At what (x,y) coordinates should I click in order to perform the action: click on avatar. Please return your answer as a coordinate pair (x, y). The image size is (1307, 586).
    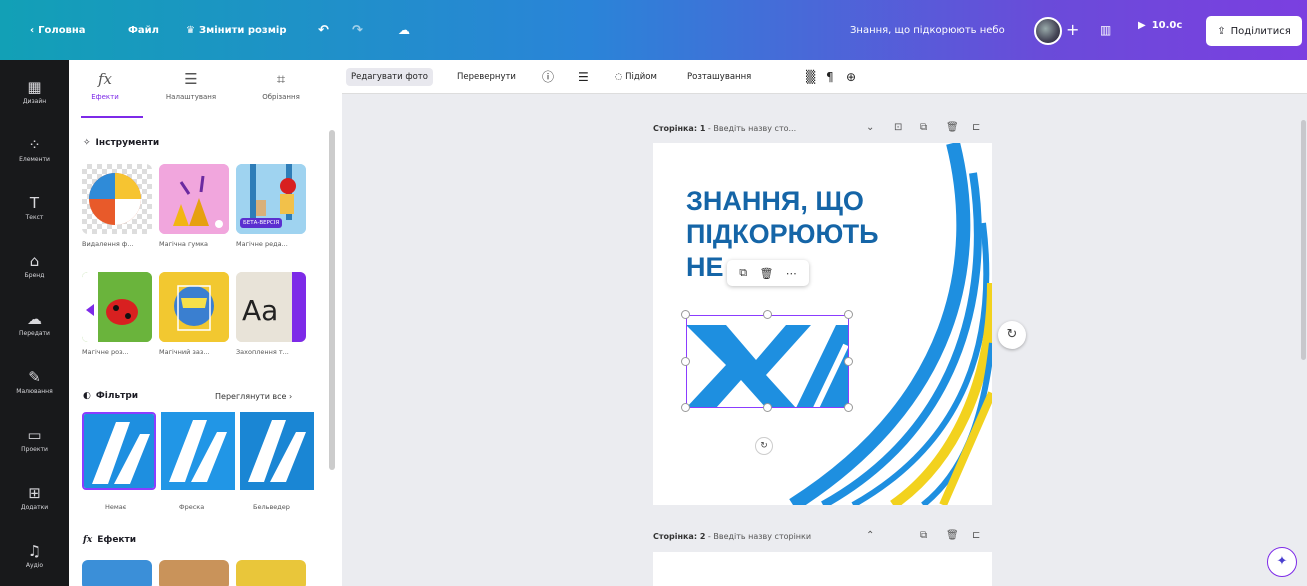
    Looking at the image, I should click on (1048, 31).